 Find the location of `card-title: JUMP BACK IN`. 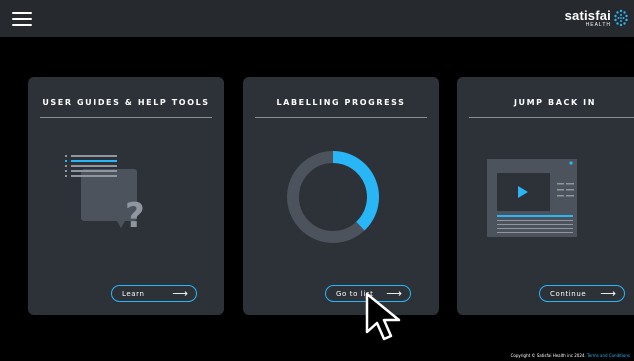

card-title: JUMP BACK IN is located at coordinates (555, 102).